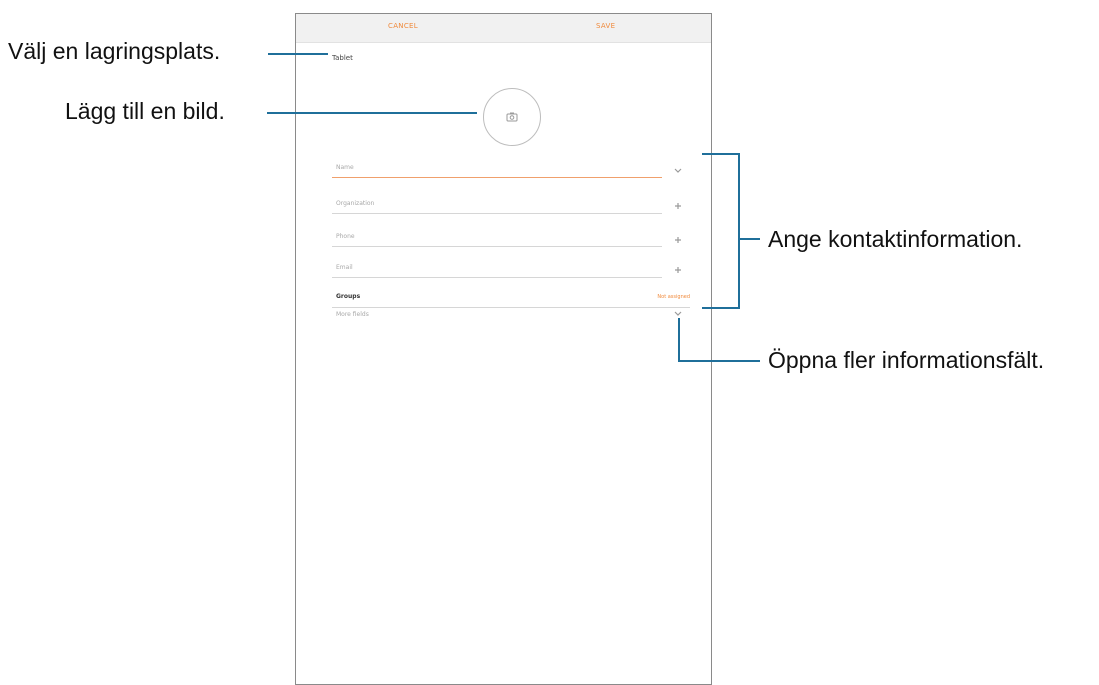 Image resolution: width=1099 pixels, height=685 pixels. Describe the element at coordinates (497, 169) in the screenshot. I see `name-field: Name` at that location.